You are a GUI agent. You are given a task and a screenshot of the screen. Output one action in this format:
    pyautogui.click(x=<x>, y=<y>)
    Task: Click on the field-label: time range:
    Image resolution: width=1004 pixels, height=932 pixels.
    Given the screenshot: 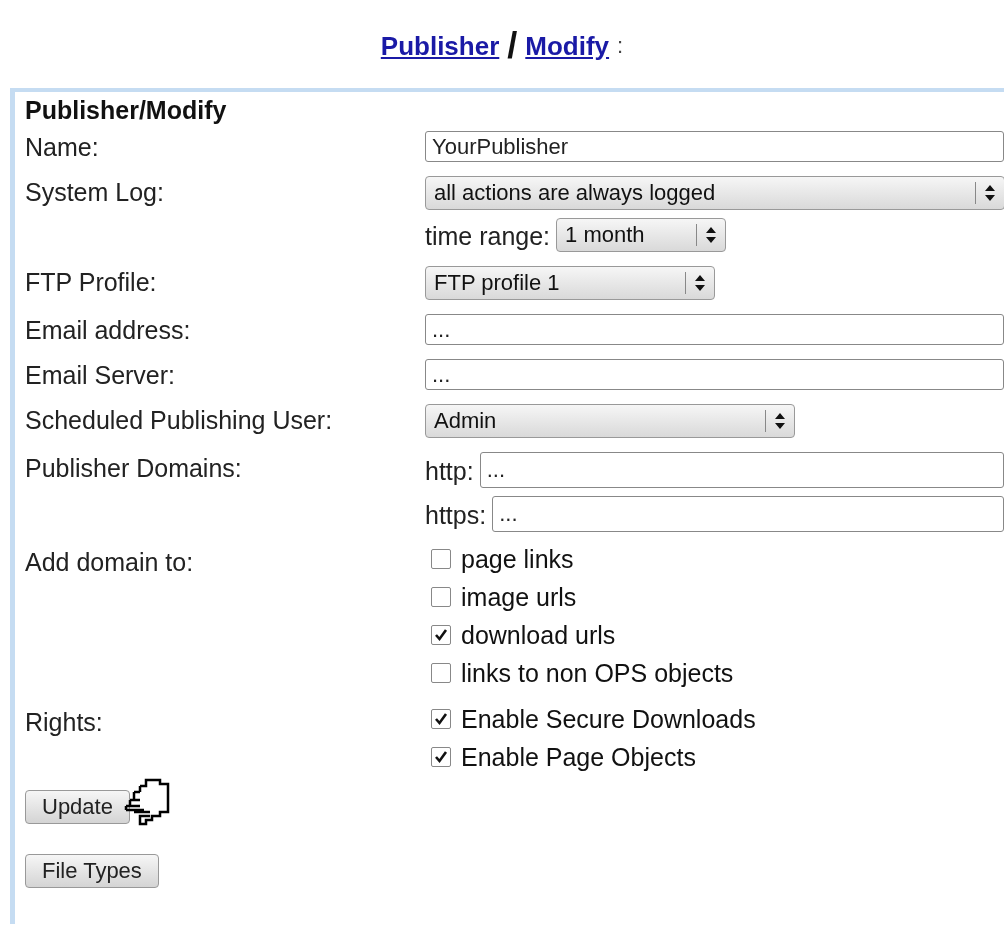 What is the action you would take?
    pyautogui.click(x=488, y=235)
    